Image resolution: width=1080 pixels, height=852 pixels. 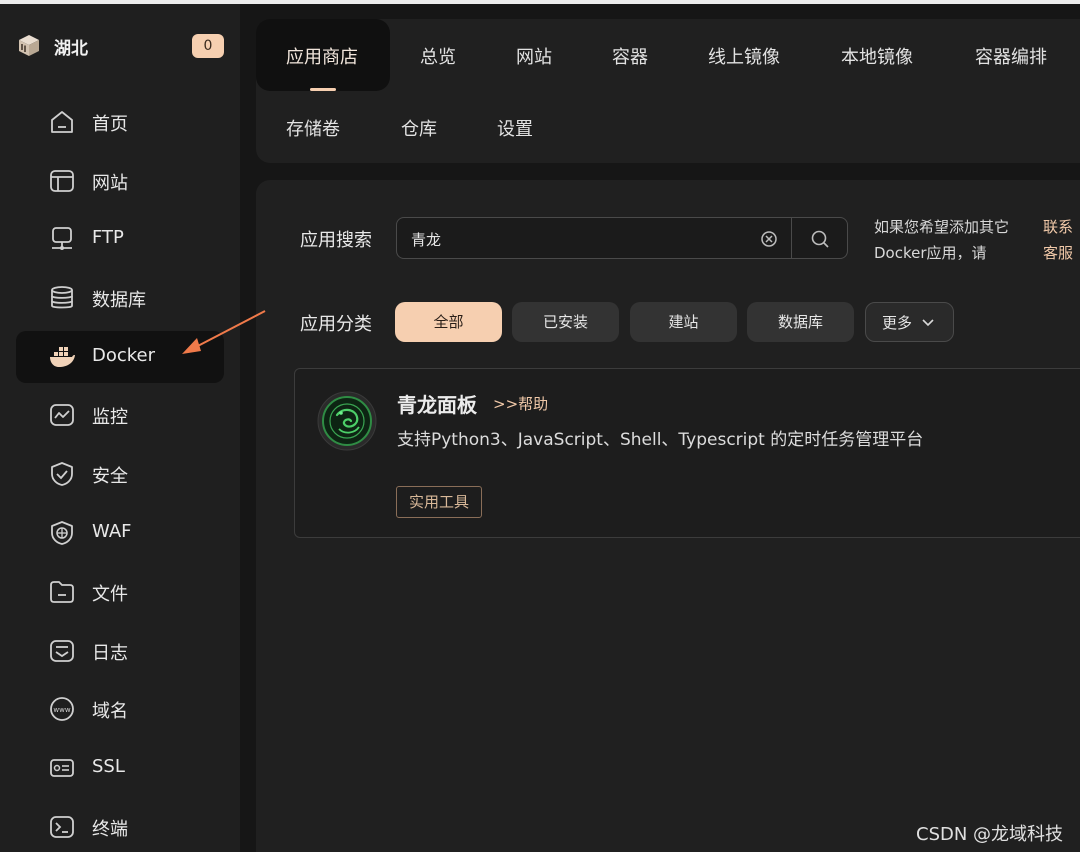 I want to click on sidebar-item-label: 首页, so click(x=110, y=124).